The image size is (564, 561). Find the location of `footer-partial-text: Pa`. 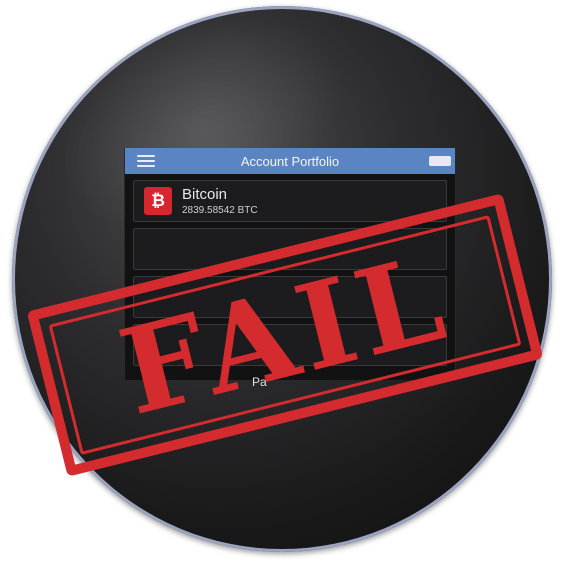

footer-partial-text: Pa is located at coordinates (259, 382).